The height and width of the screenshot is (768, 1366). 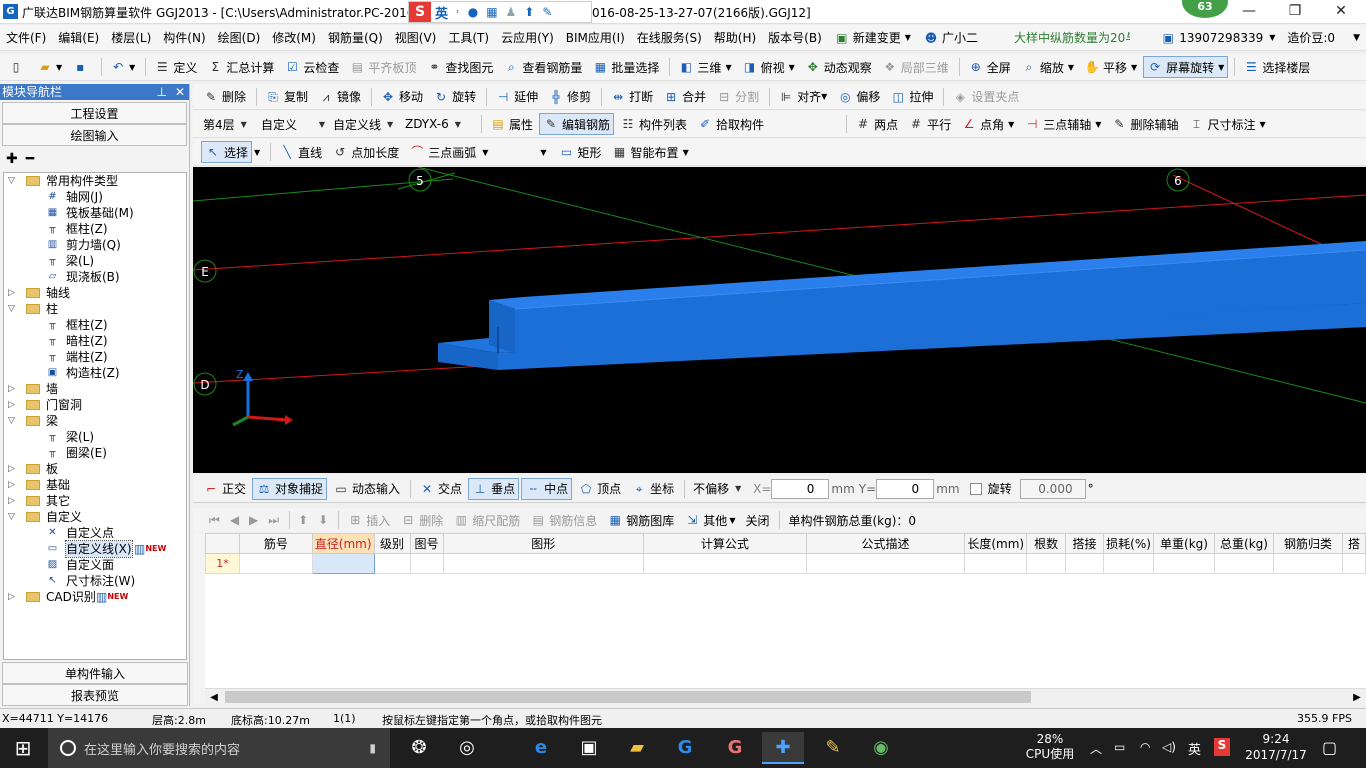 I want to click on table-row: 1*, so click(x=785, y=563).